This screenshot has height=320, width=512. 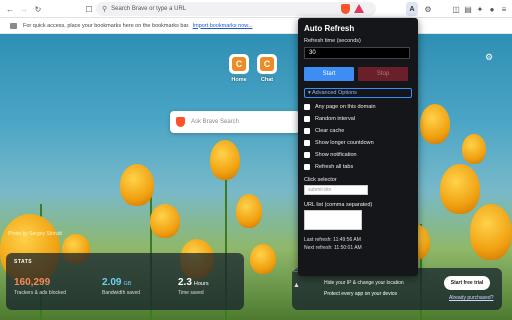 I want to click on brave-search-box: Ask Brave Search, so click(x=235, y=122).